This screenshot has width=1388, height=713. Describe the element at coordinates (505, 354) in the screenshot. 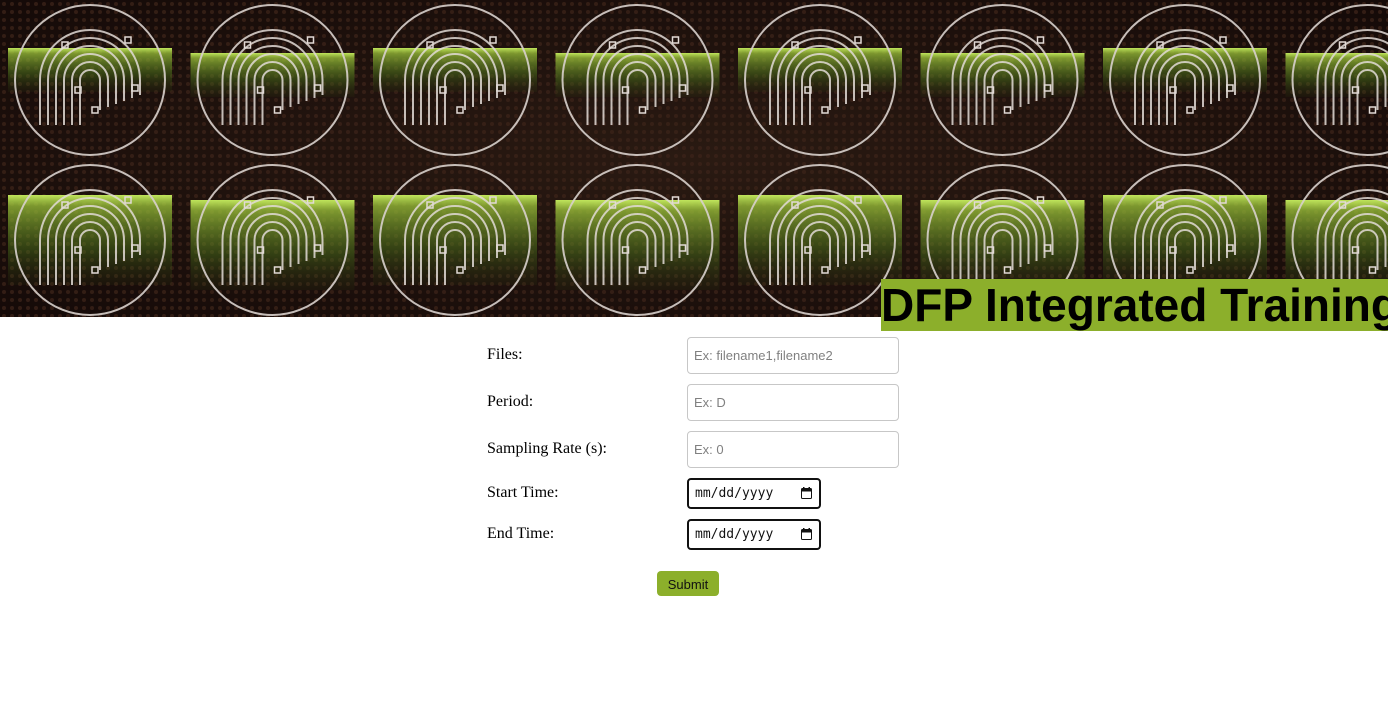

I see `files-label: Files:` at that location.